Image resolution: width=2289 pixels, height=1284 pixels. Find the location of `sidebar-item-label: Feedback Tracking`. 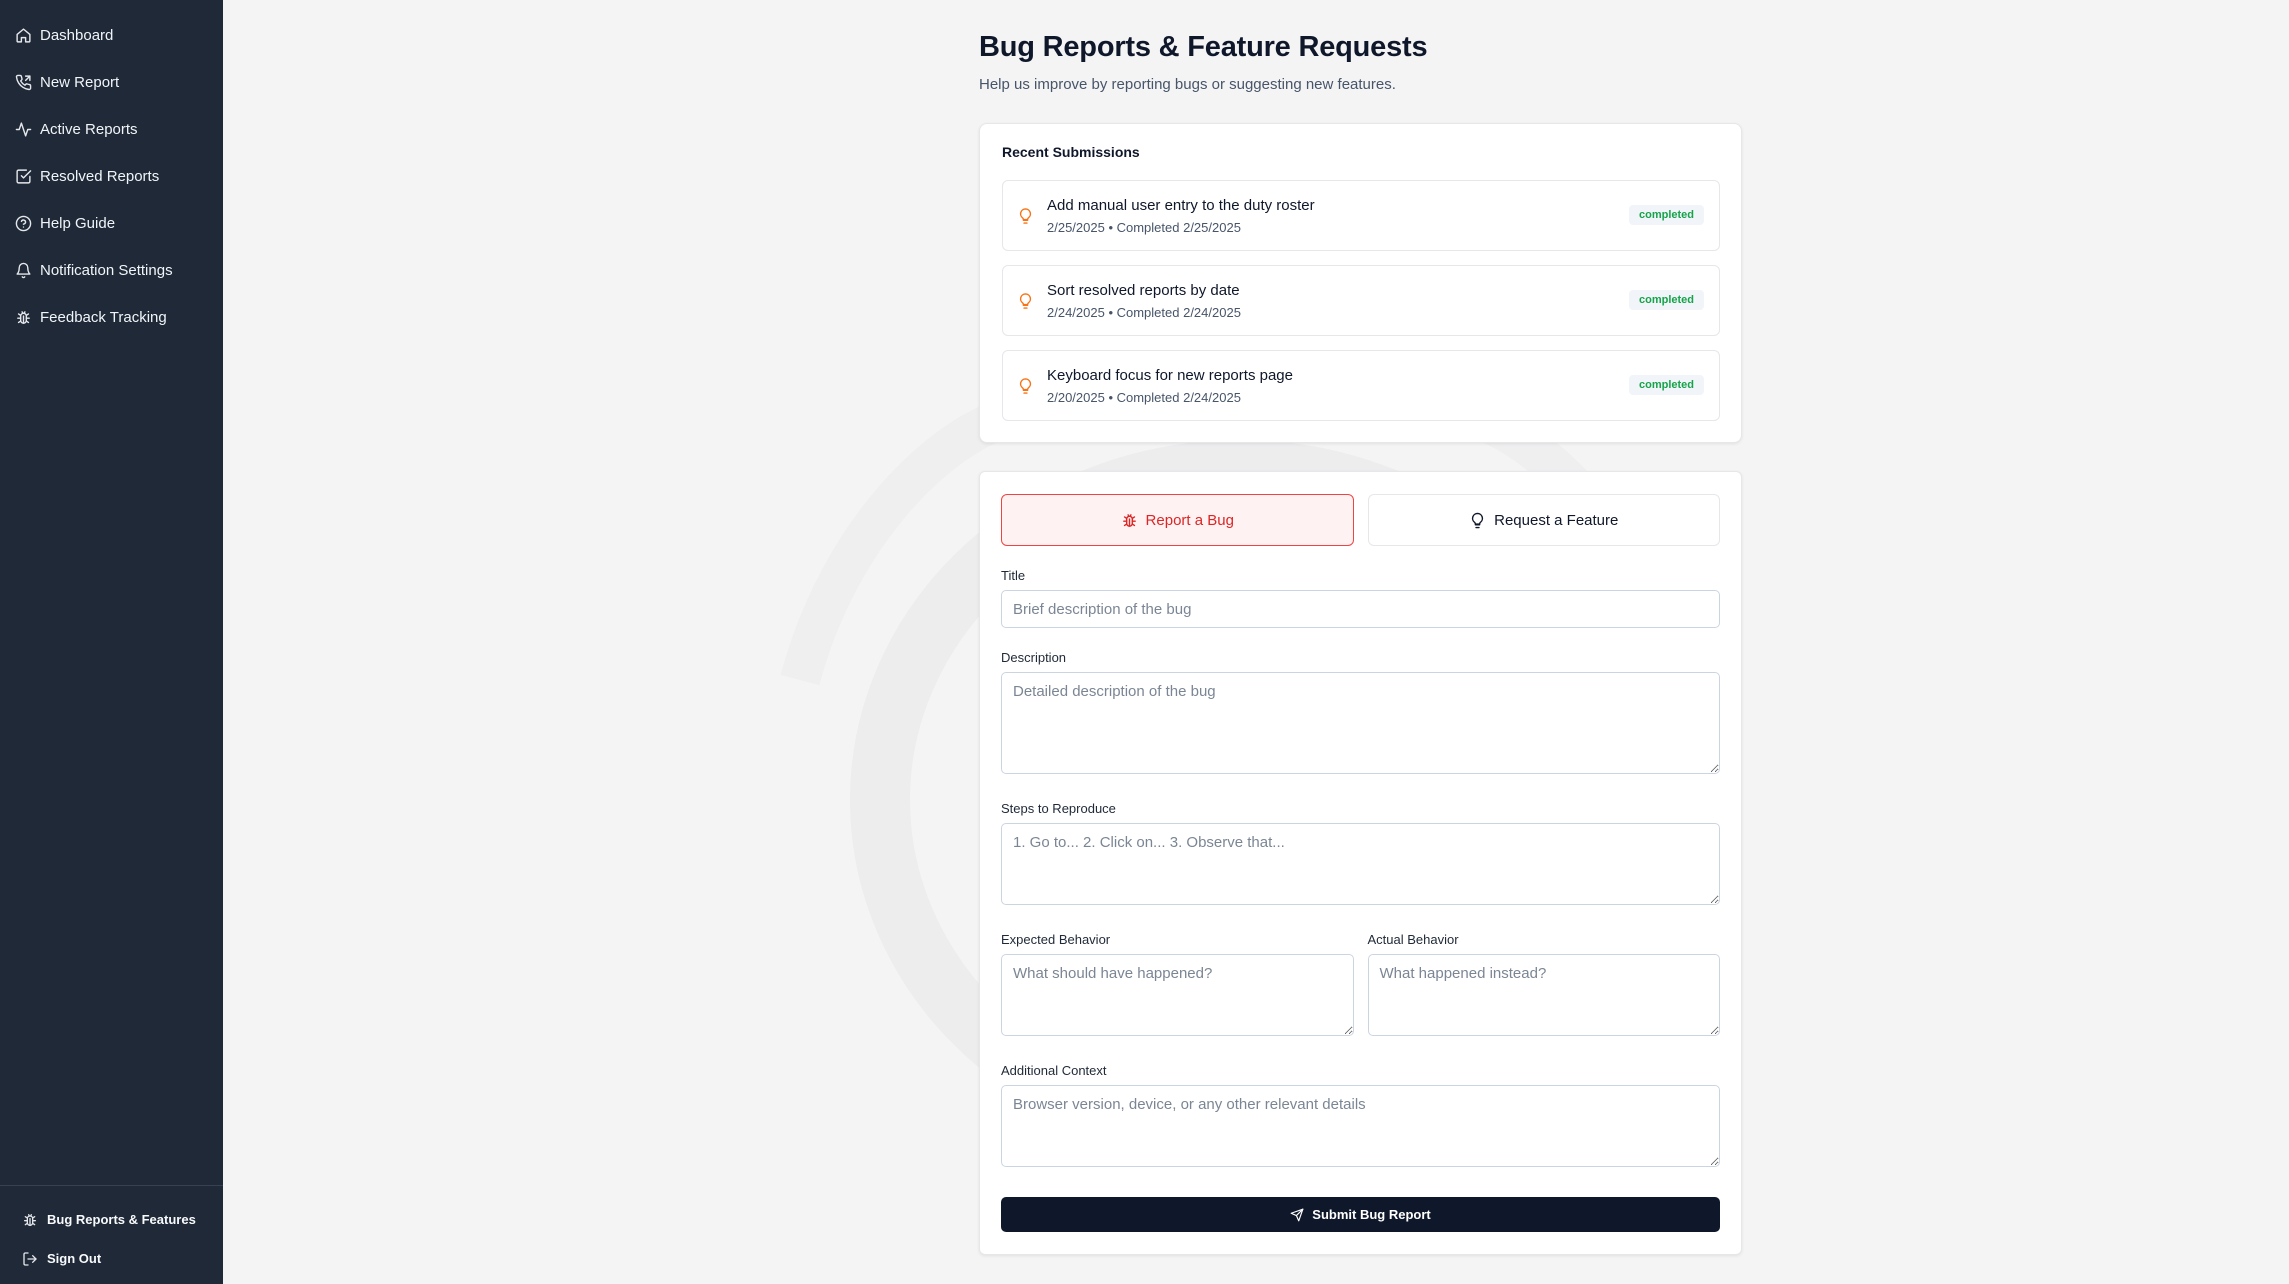

sidebar-item-label: Feedback Tracking is located at coordinates (103, 317).